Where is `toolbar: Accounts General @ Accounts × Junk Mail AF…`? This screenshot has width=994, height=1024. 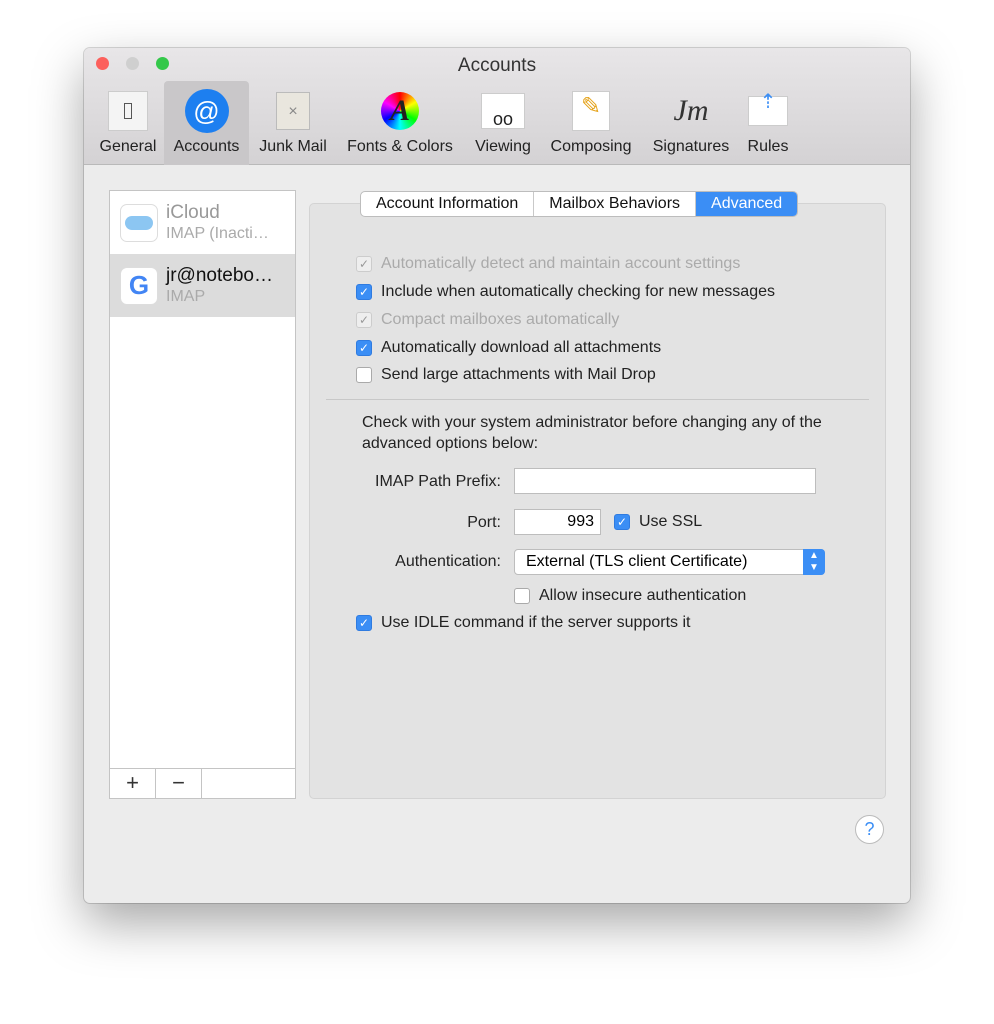 toolbar: Accounts General @ Accounts × Junk Mail AF… is located at coordinates (497, 106).